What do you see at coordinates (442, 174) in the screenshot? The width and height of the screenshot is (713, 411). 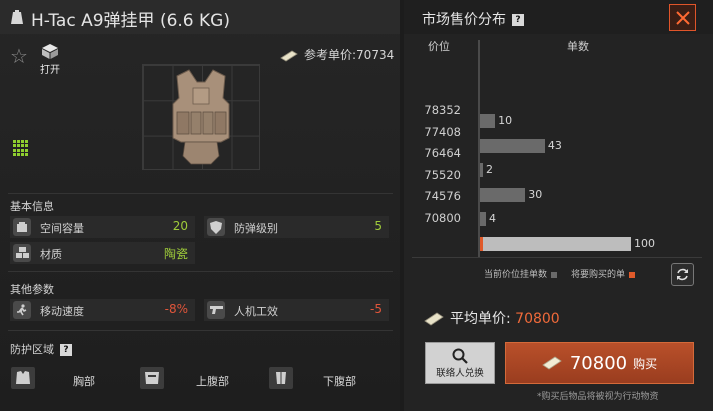 I see `price-tick-label: 75520` at bounding box center [442, 174].